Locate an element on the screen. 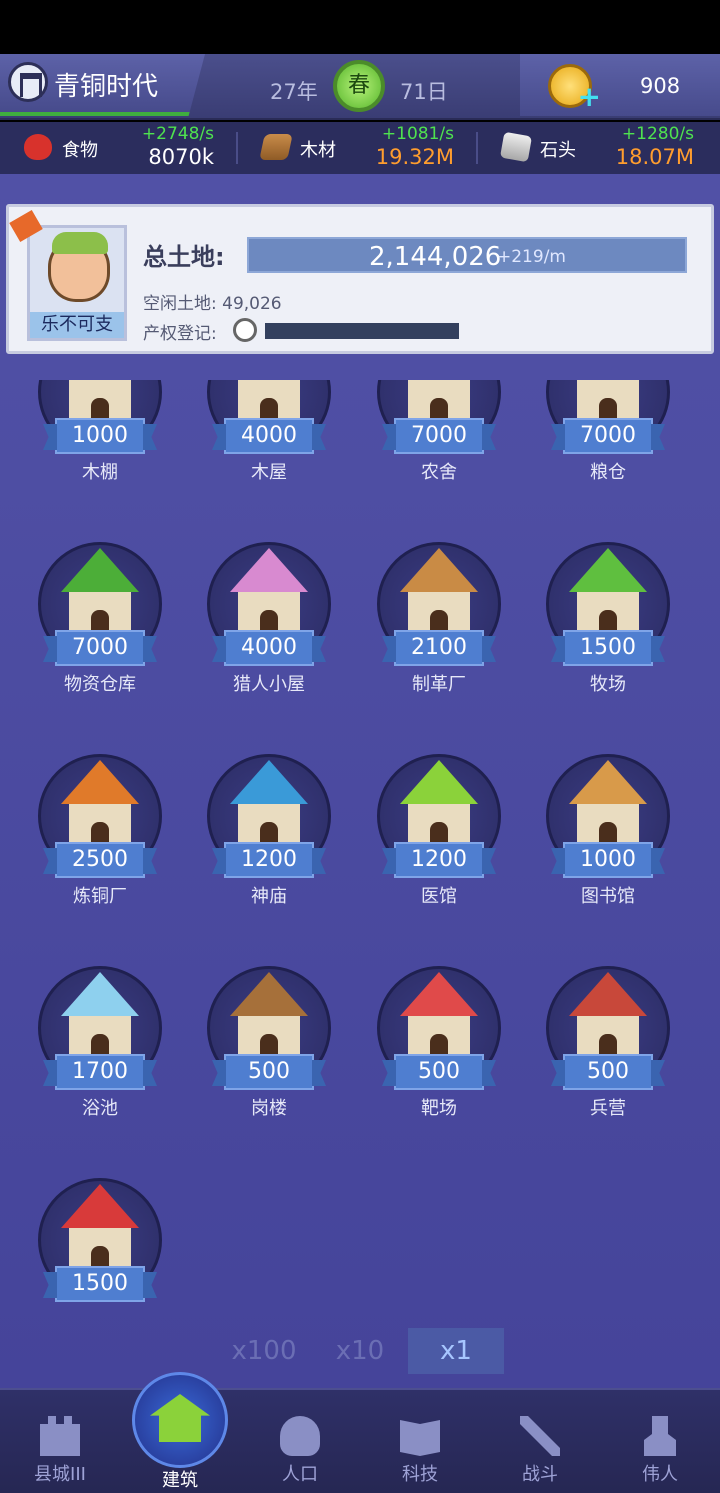  building-card: 500 兵营 is located at coordinates (608, 1042).